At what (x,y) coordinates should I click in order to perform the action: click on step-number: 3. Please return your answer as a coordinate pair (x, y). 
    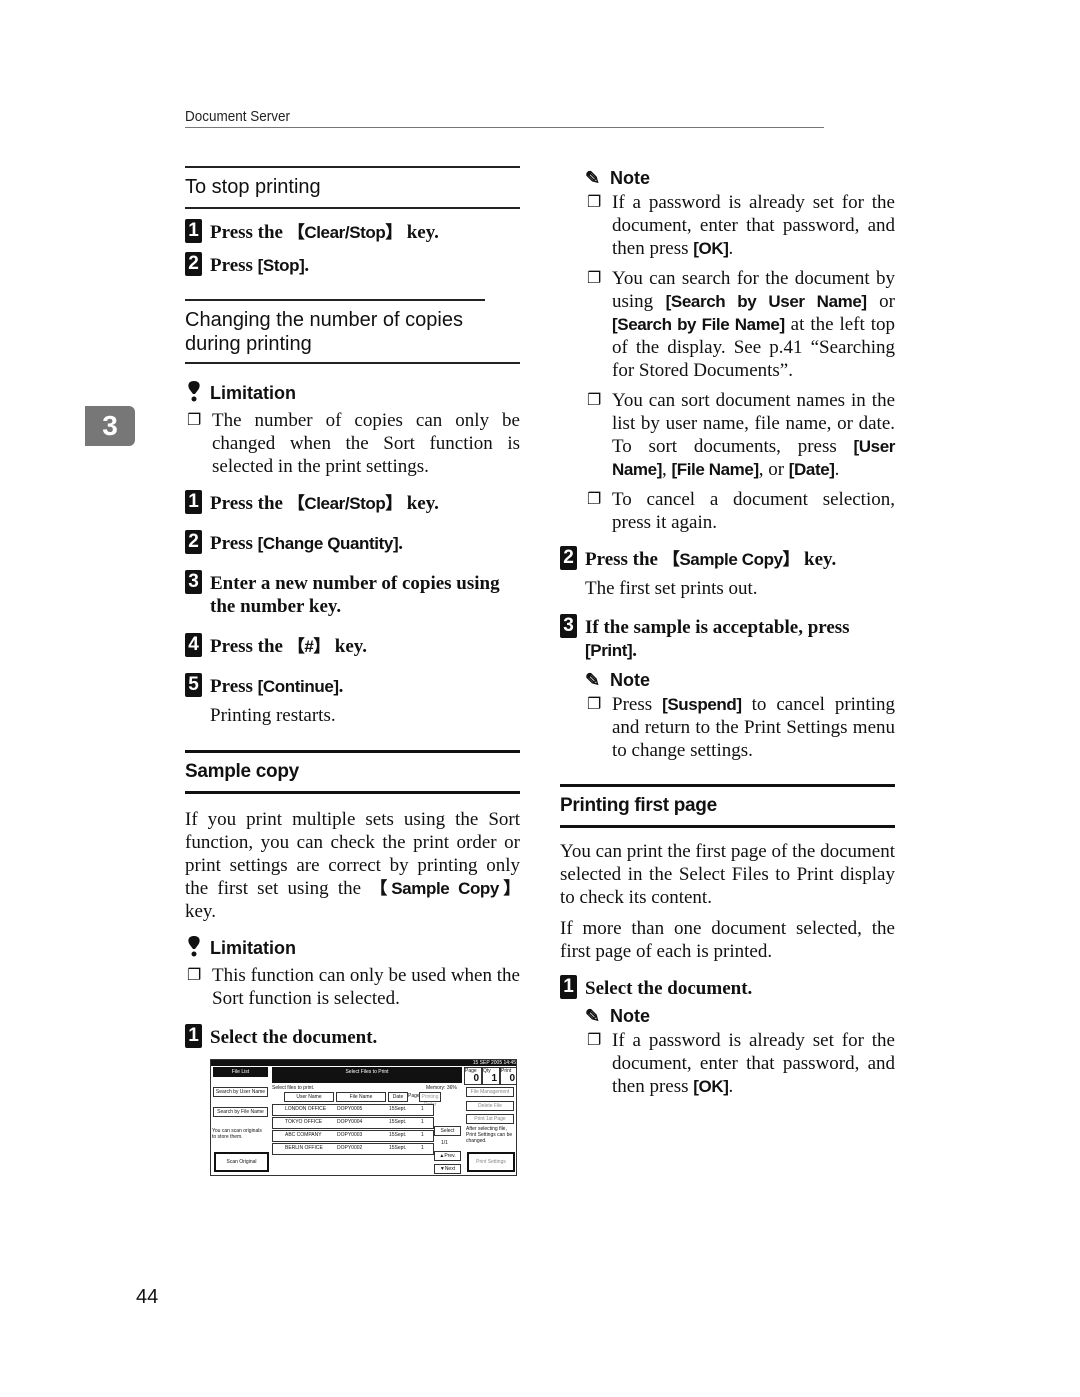
    Looking at the image, I should click on (193, 582).